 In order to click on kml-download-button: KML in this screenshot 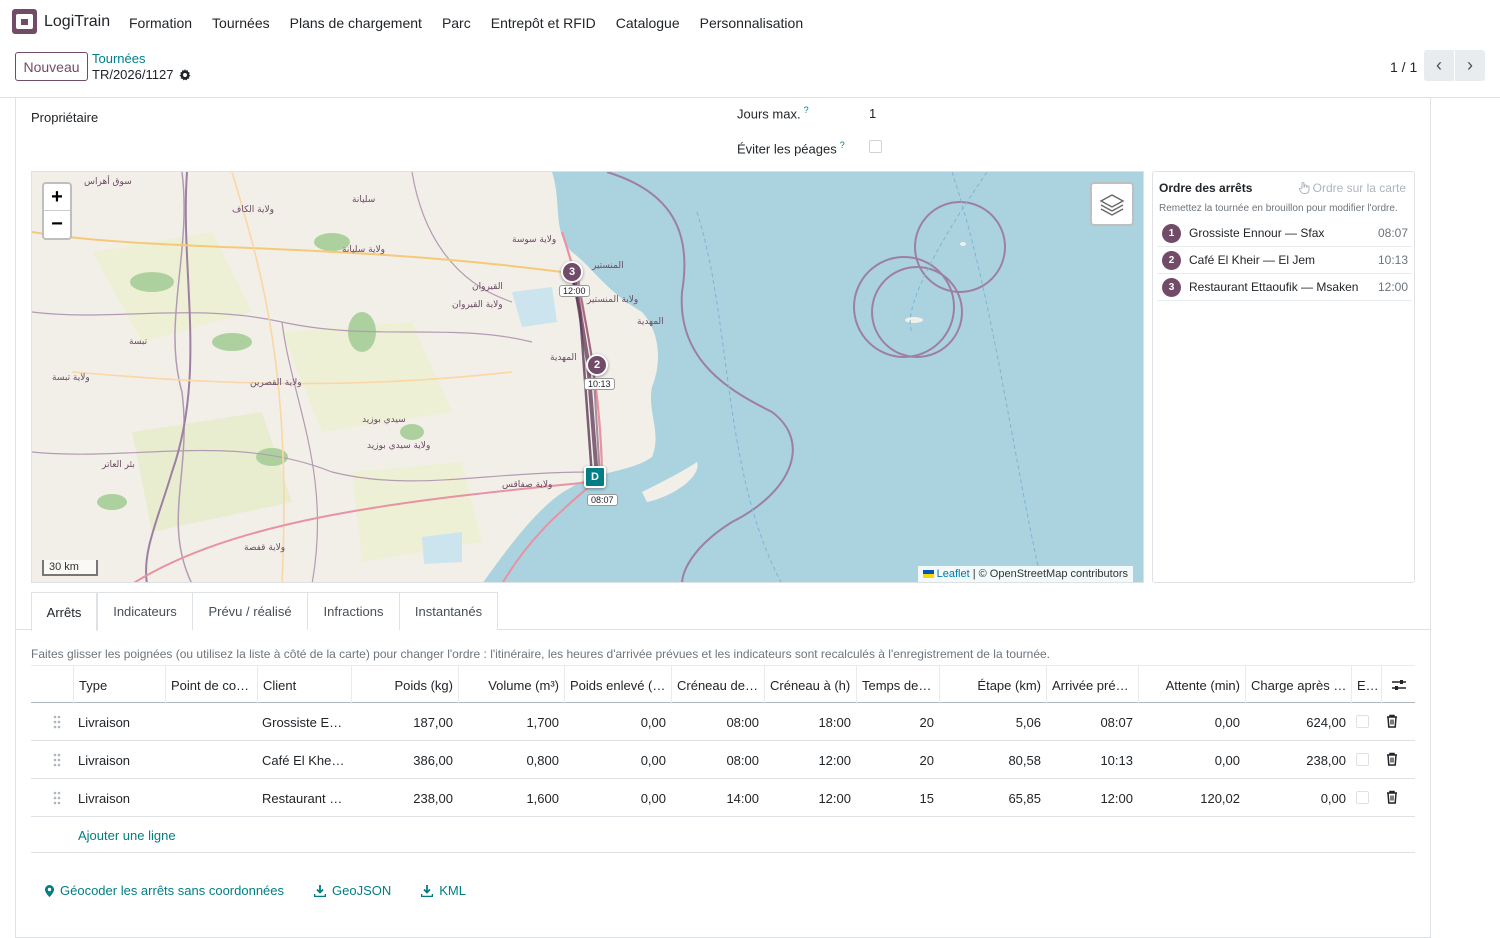, I will do `click(443, 890)`.